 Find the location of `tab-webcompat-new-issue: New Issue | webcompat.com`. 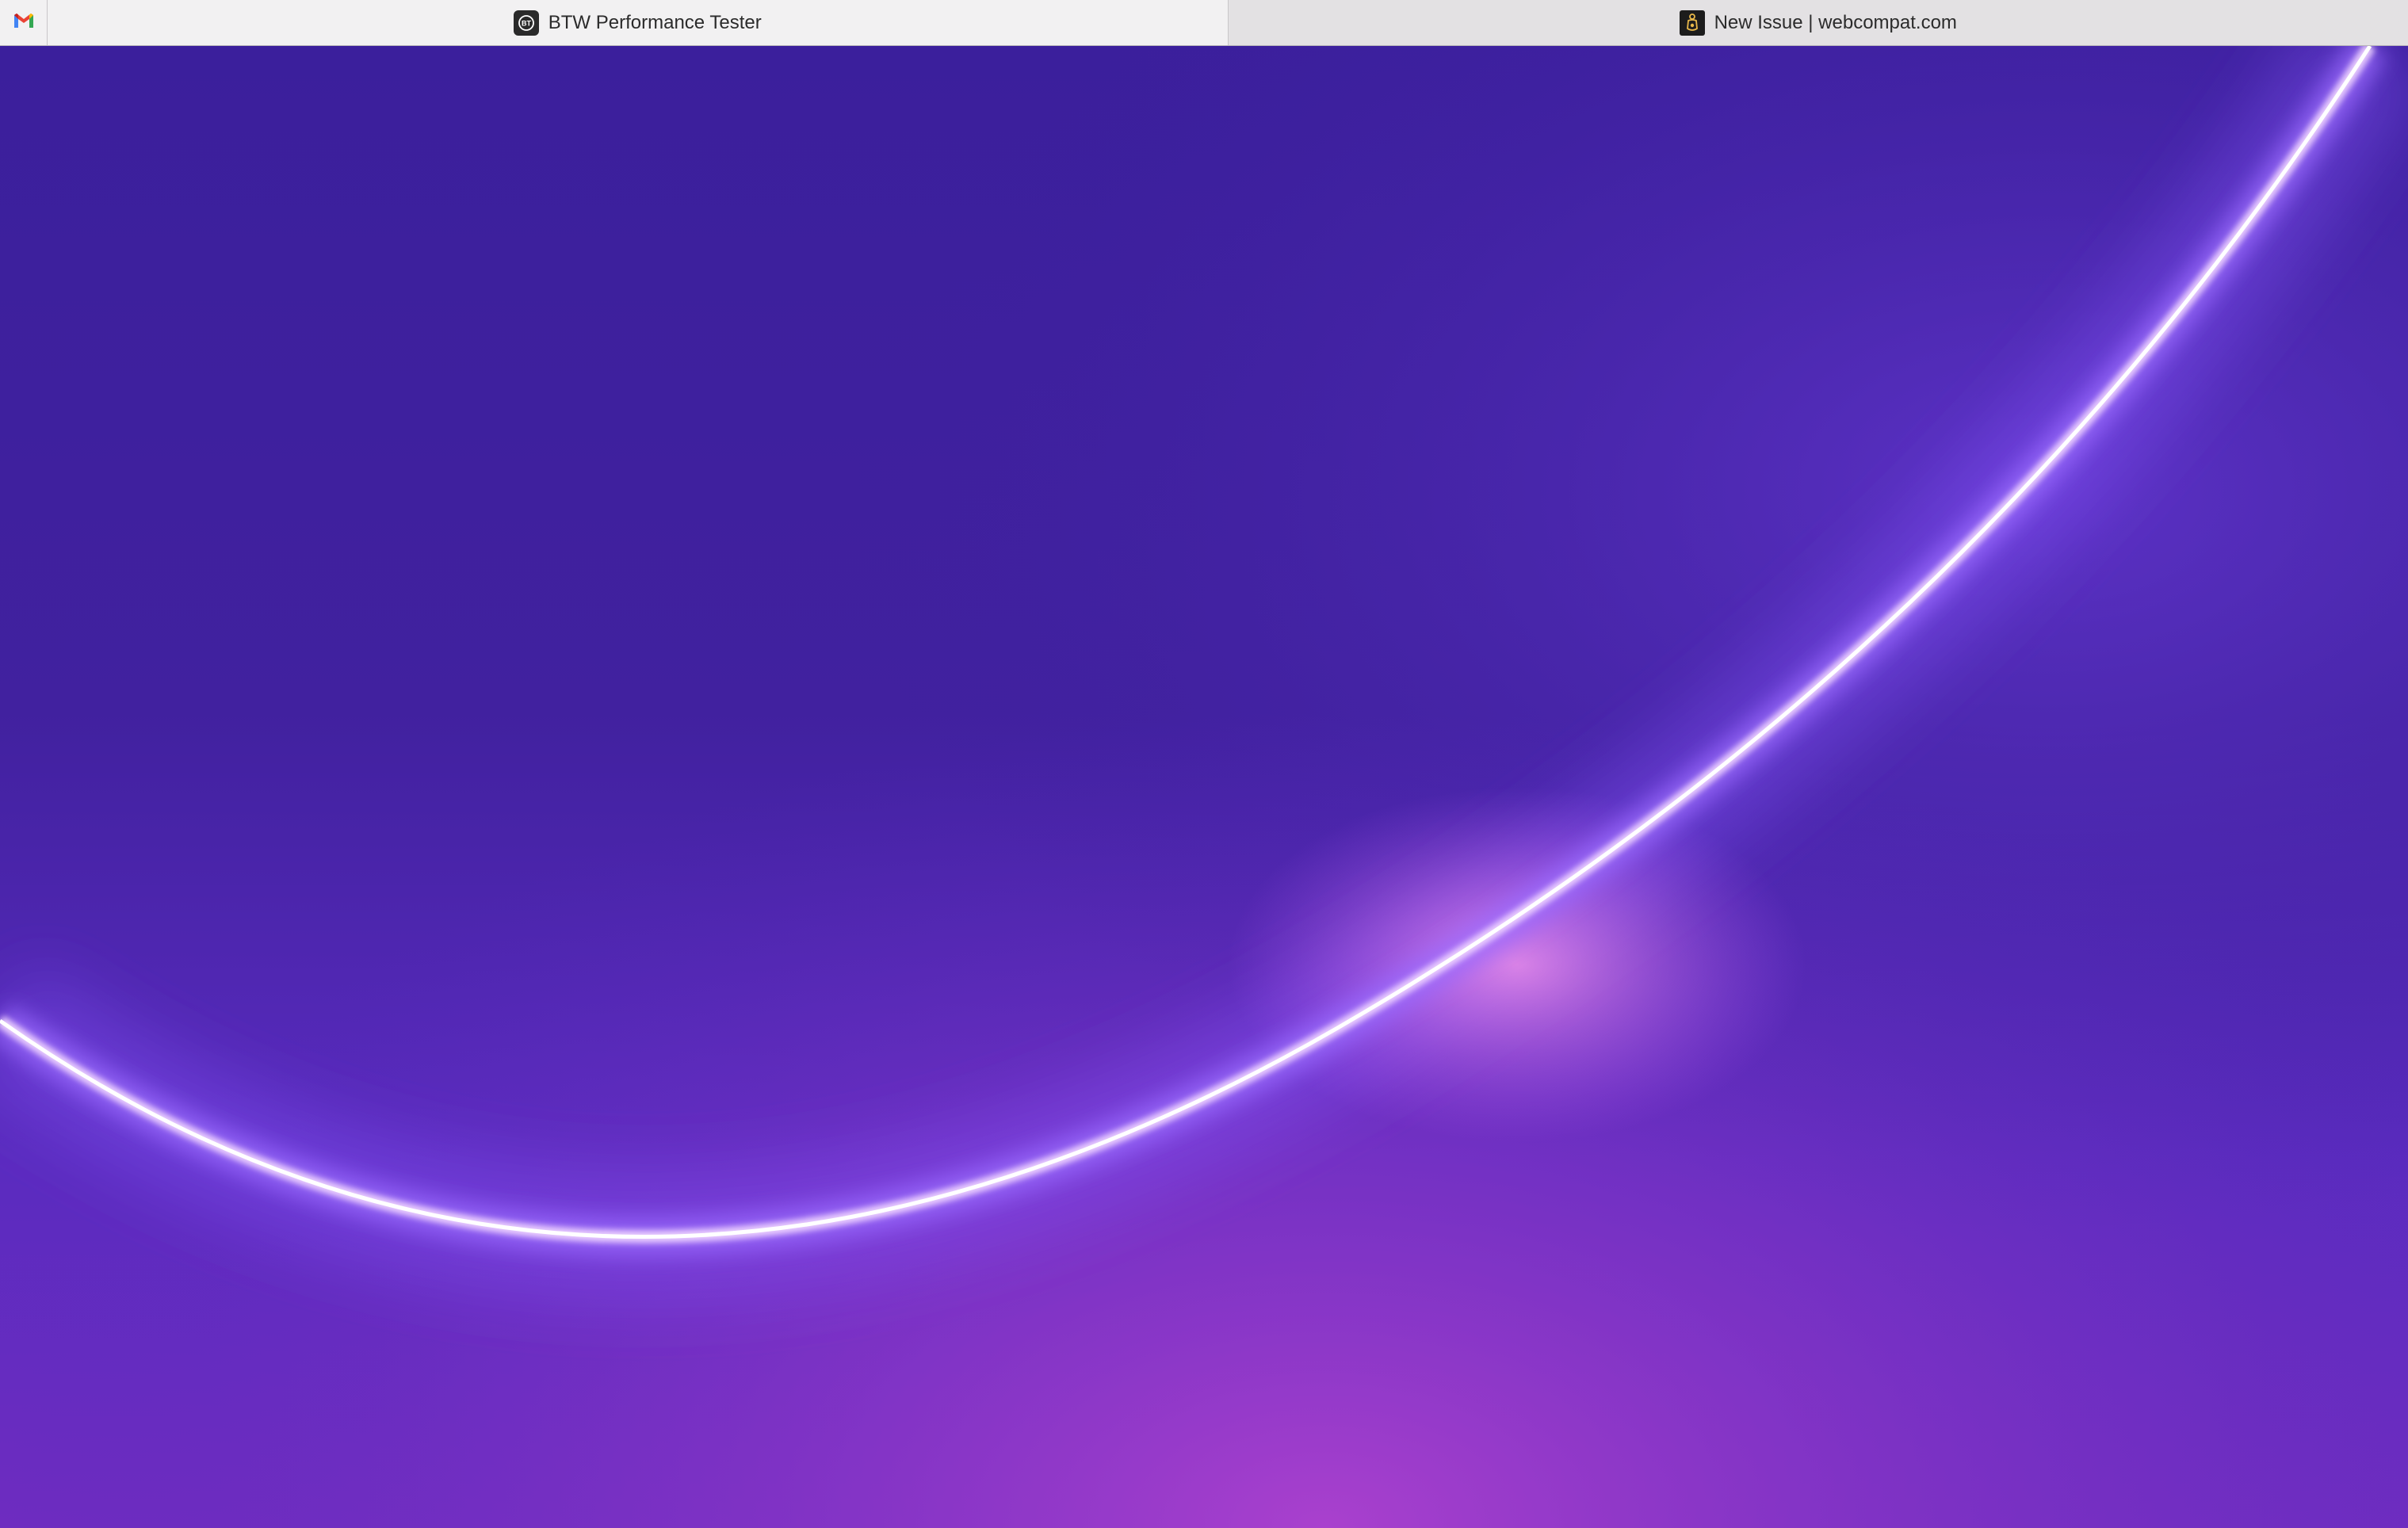

tab-webcompat-new-issue: New Issue | webcompat.com is located at coordinates (1818, 22).